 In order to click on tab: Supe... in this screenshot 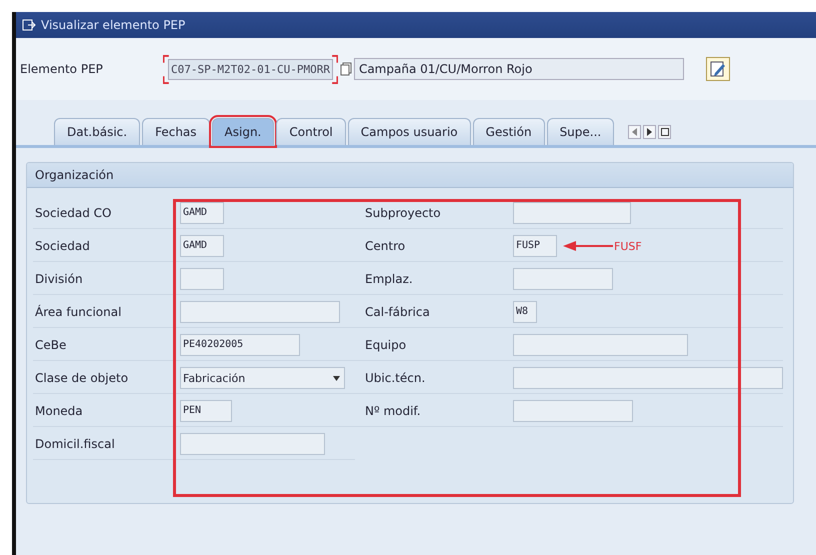, I will do `click(580, 131)`.